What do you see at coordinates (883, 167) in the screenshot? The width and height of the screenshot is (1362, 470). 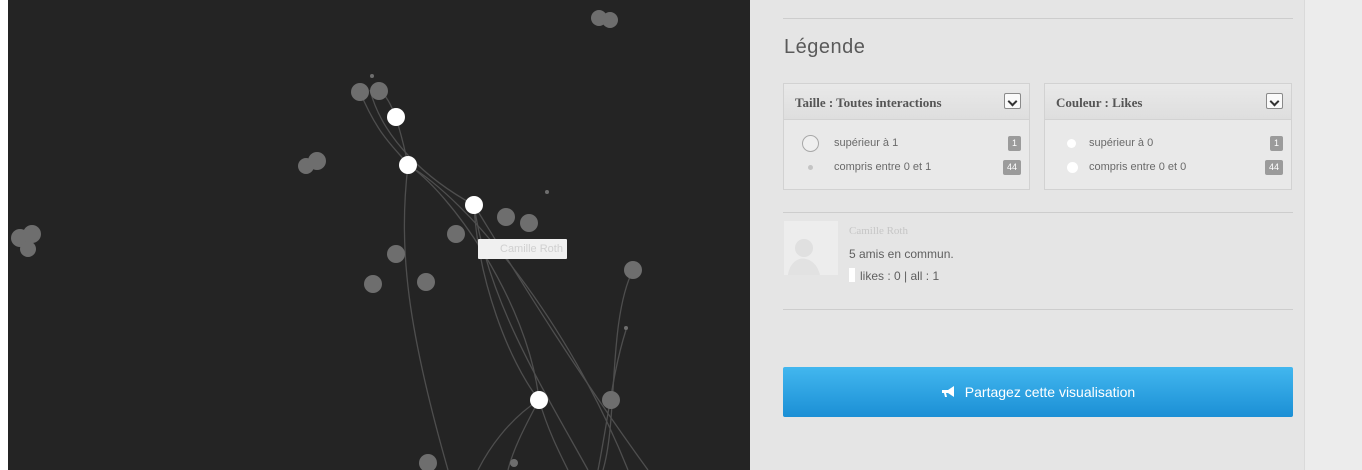 I see `size-row-label: compris entre 0 et 1` at bounding box center [883, 167].